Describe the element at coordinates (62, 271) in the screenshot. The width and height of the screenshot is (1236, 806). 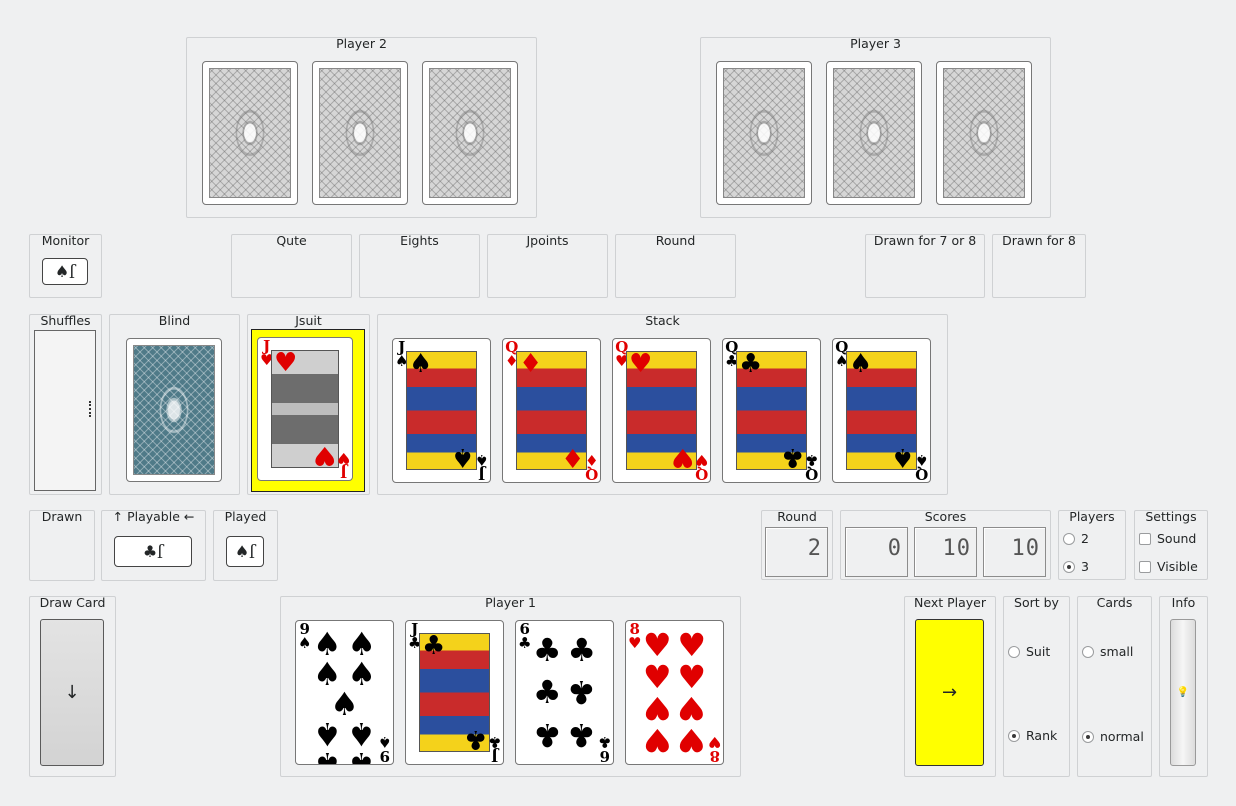
I see `monitor-card-suit: ♠` at that location.